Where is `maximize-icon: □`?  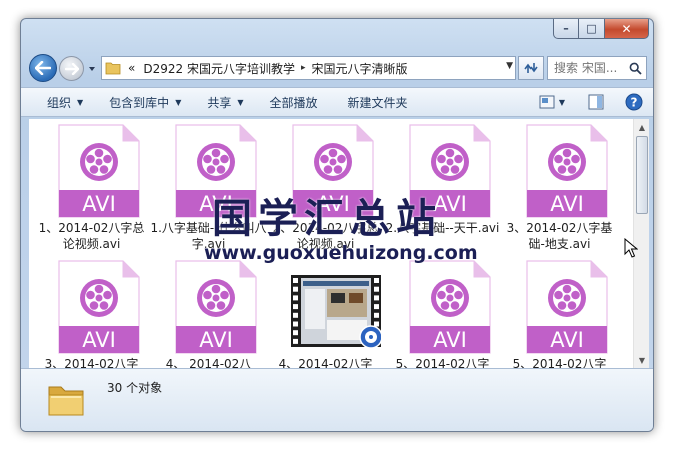
maximize-icon: □ is located at coordinates (591, 28).